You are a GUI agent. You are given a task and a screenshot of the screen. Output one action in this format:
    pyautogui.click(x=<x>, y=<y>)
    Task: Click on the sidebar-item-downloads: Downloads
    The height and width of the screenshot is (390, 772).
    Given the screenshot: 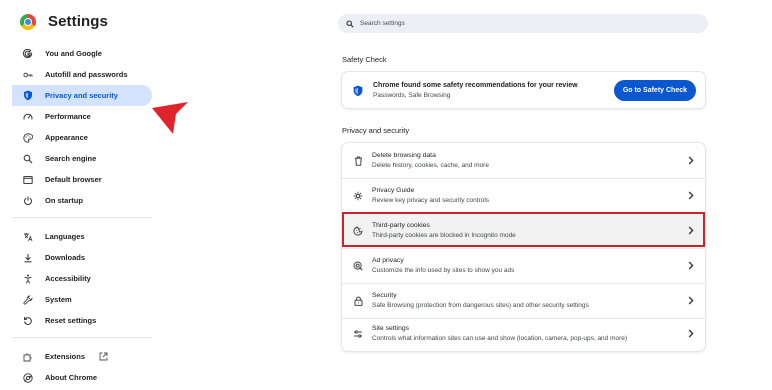 What is the action you would take?
    pyautogui.click(x=82, y=257)
    